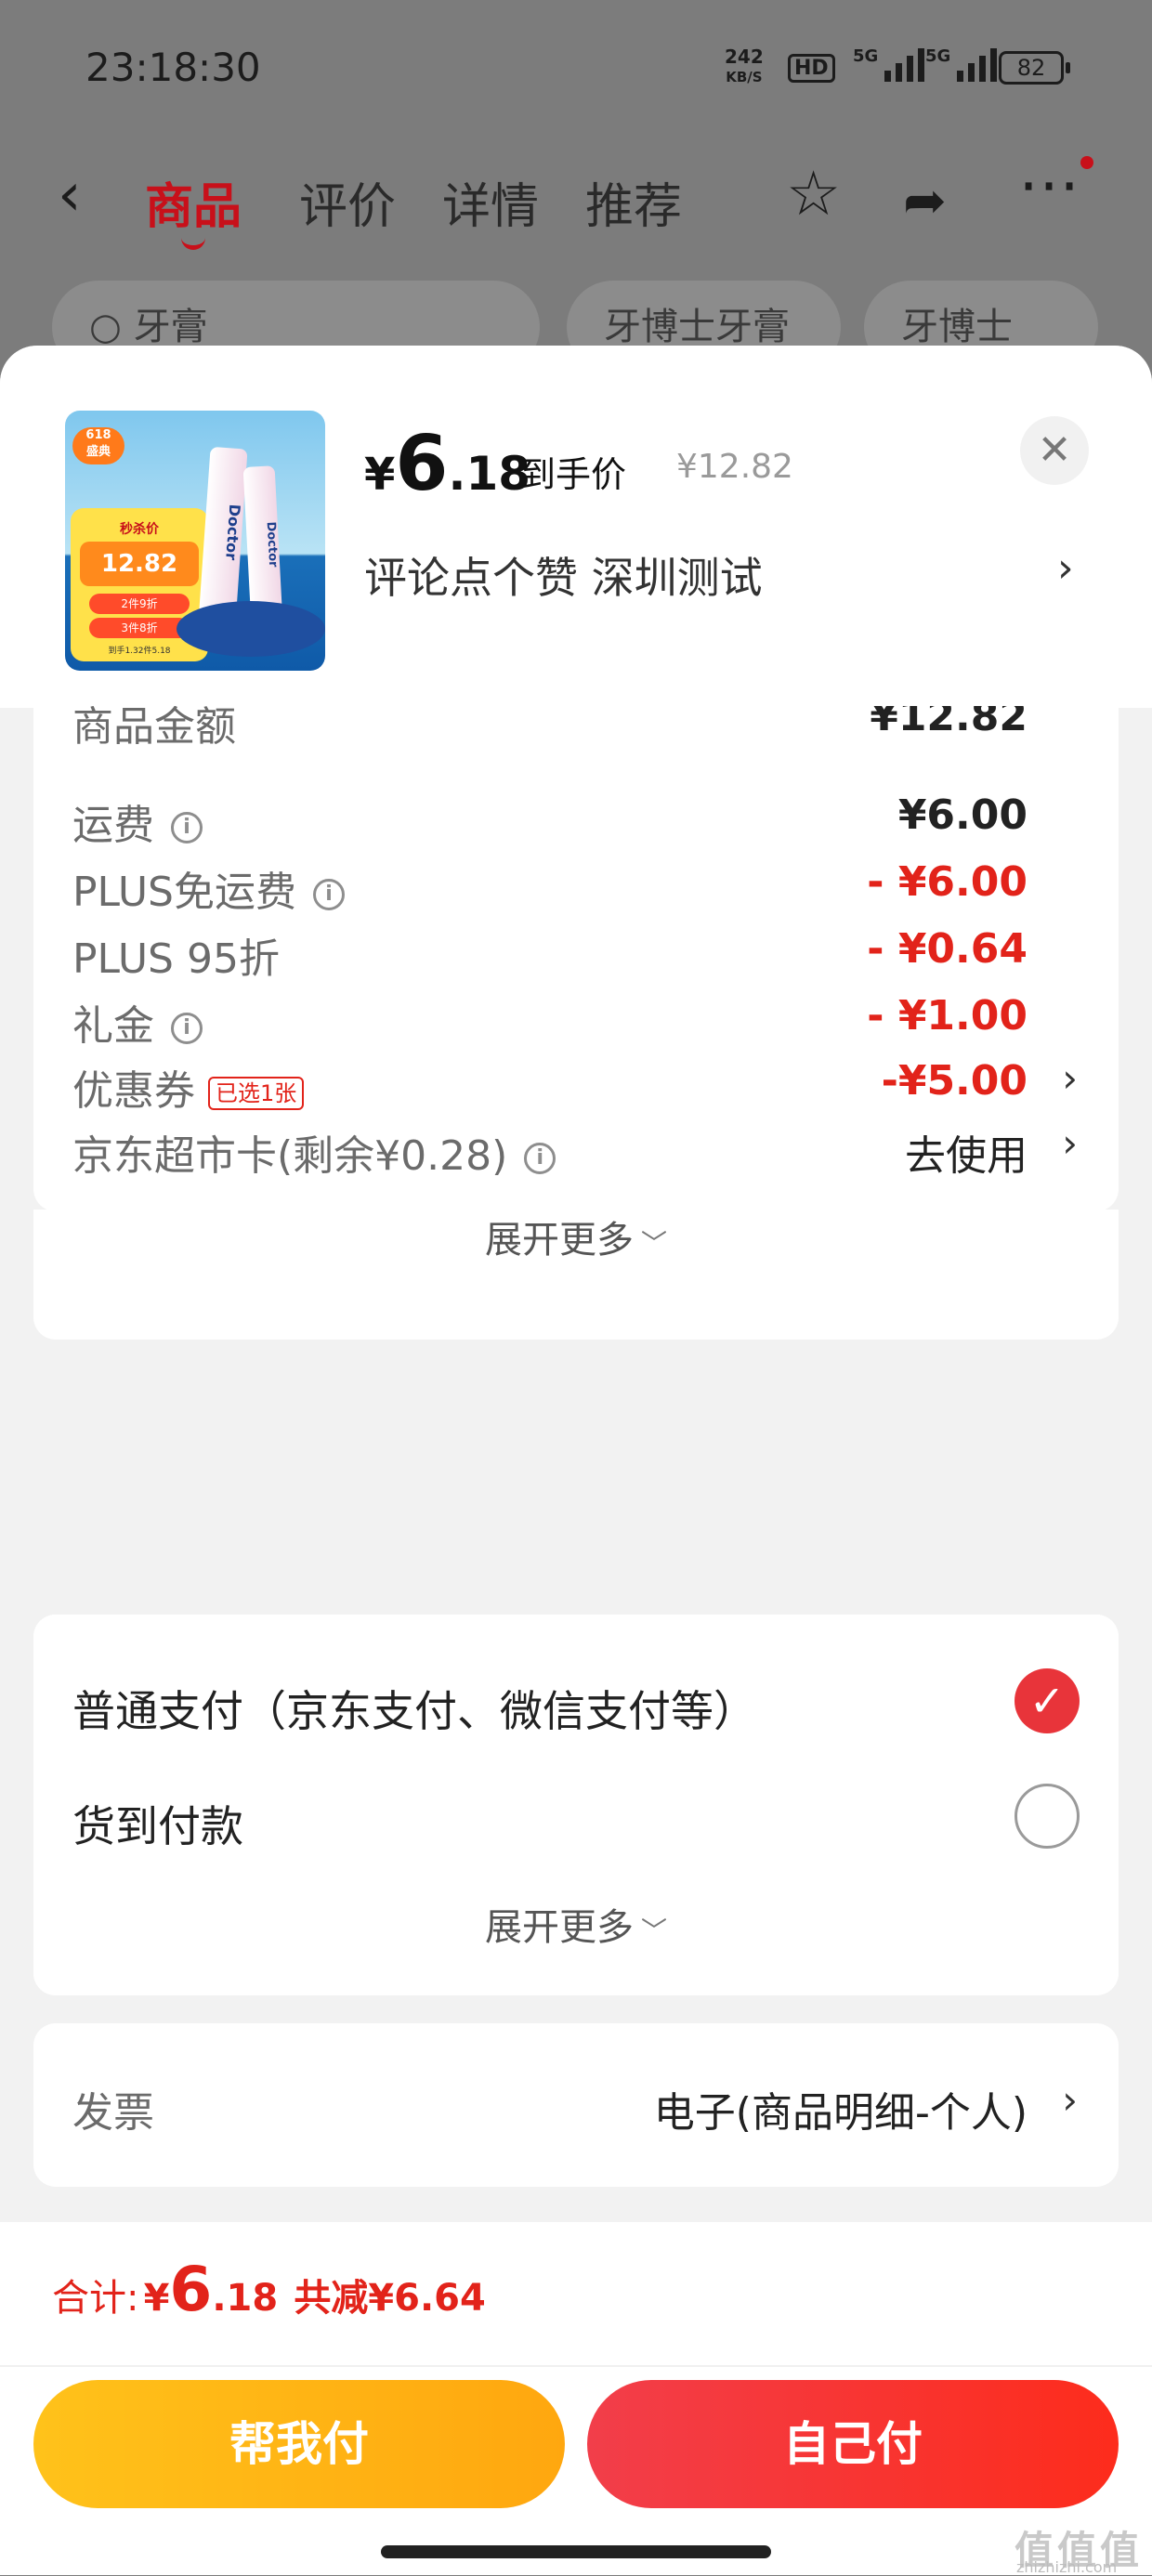 The width and height of the screenshot is (1152, 2576). I want to click on total-integer: 6, so click(191, 2289).